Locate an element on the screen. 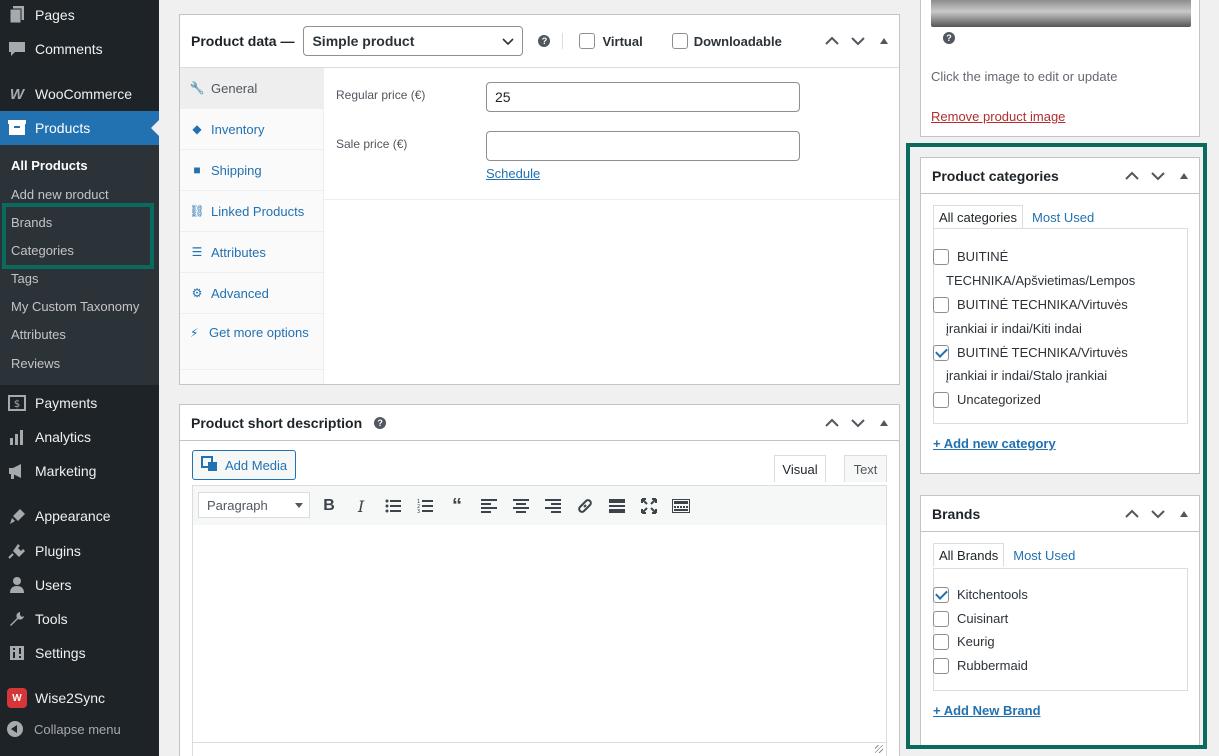  remove-image-link: Remove product image is located at coordinates (998, 116).